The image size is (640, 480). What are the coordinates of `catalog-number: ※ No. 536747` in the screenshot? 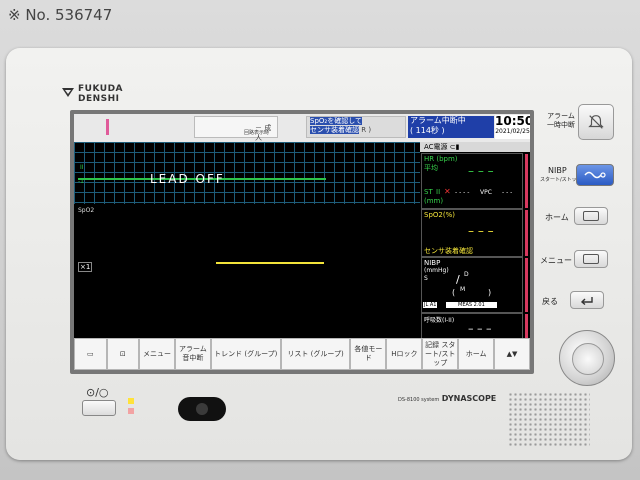 It's located at (60, 15).